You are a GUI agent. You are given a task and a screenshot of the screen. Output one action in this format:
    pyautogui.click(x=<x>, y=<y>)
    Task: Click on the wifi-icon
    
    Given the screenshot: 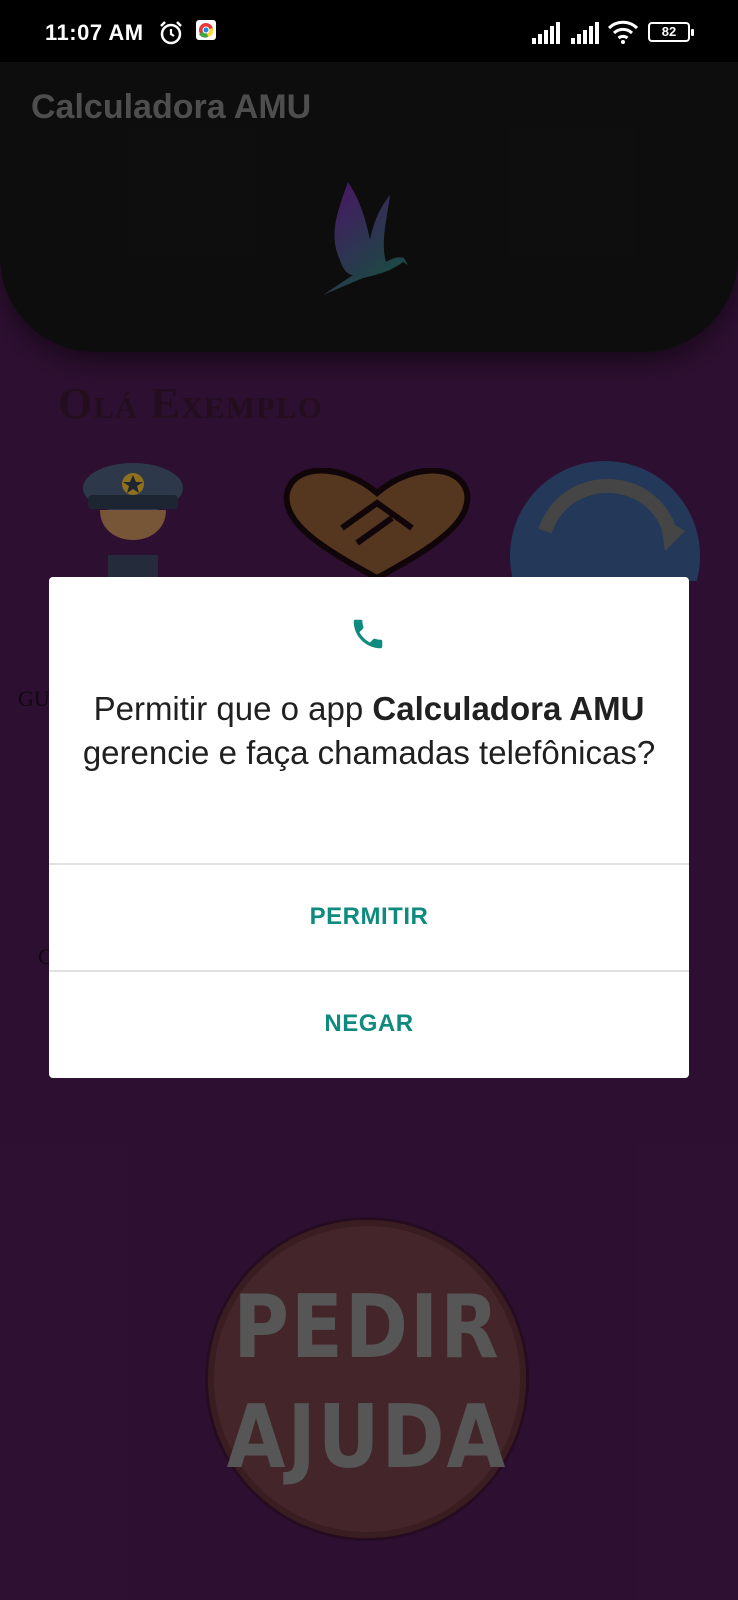 What is the action you would take?
    pyautogui.click(x=623, y=32)
    